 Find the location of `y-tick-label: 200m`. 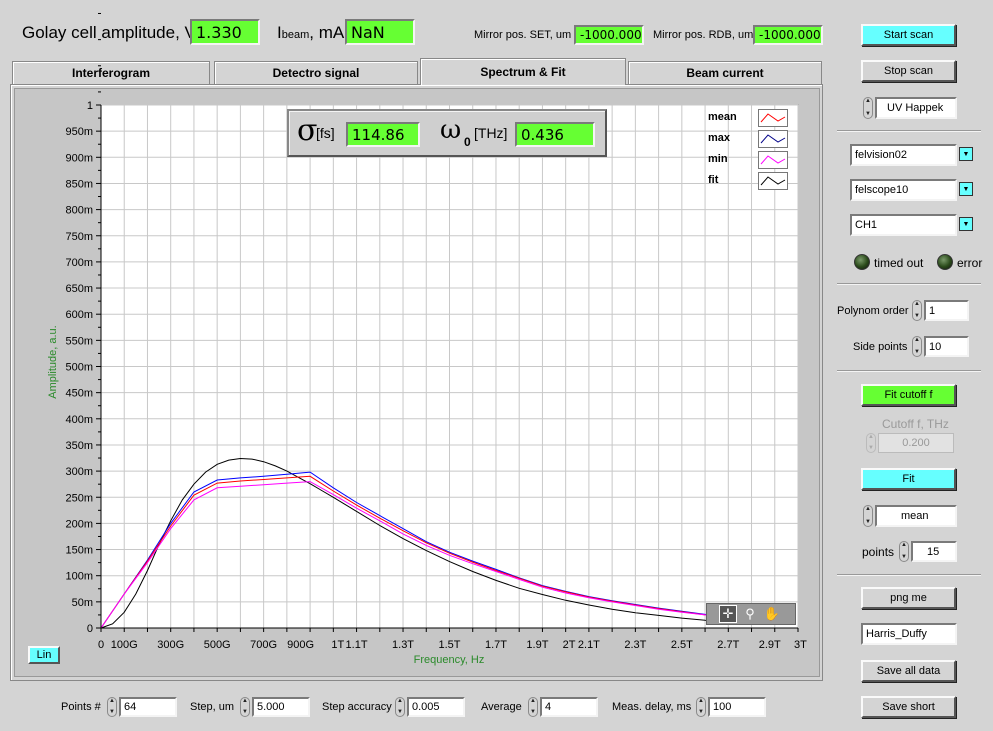

y-tick-label: 200m is located at coordinates (79, 524).